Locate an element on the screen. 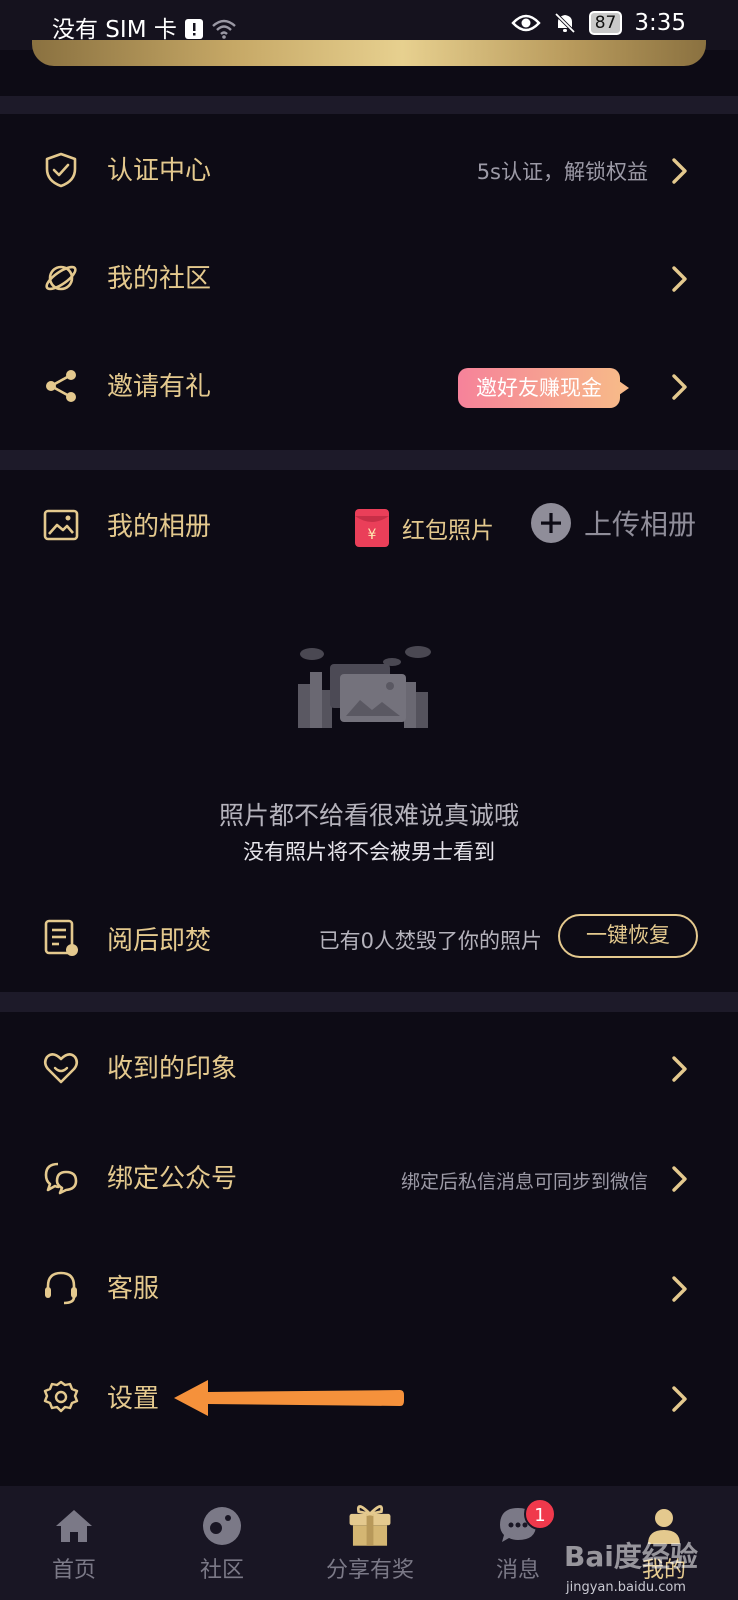 Image resolution: width=738 pixels, height=1600 pixels. planet-icon is located at coordinates (61, 278).